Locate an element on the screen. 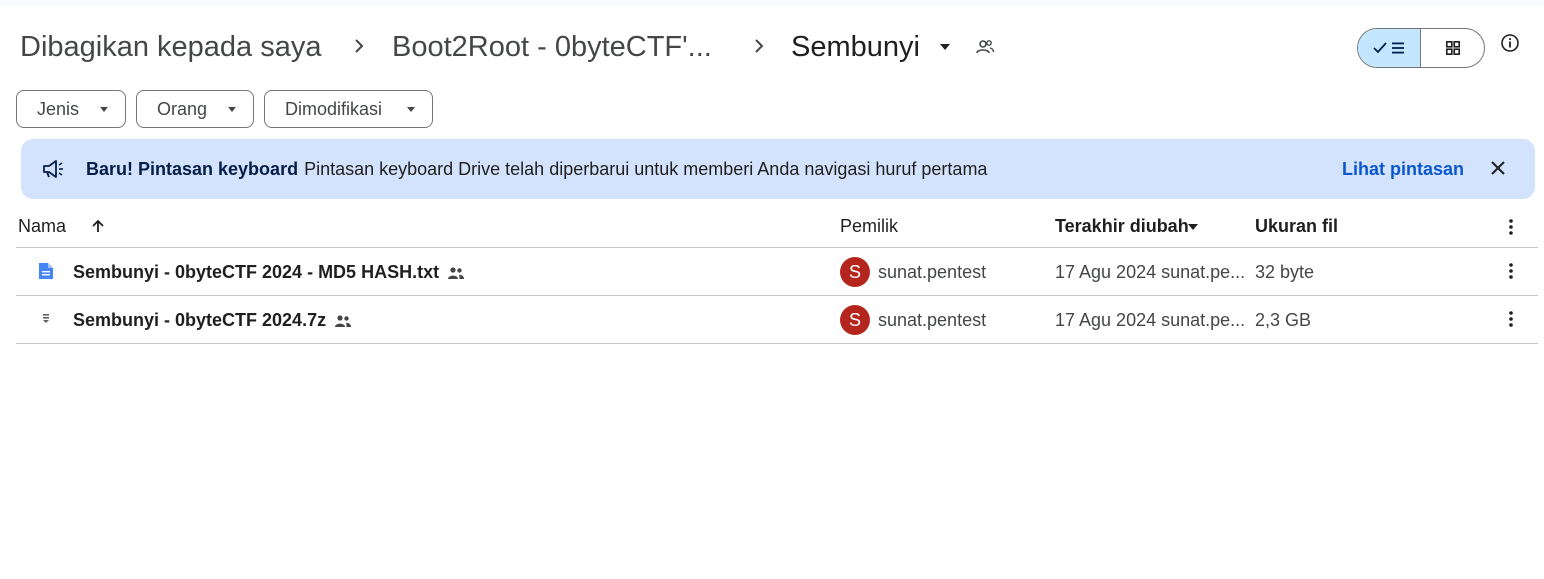 The width and height of the screenshot is (1544, 579). megaphone-icon is located at coordinates (53, 169).